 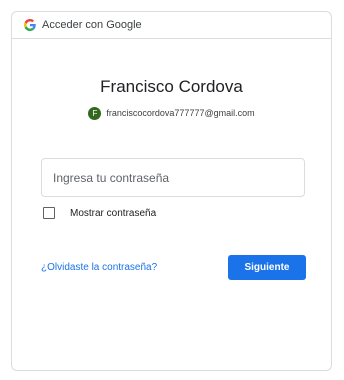 What do you see at coordinates (92, 25) in the screenshot?
I see `header-title: Acceder con Google` at bounding box center [92, 25].